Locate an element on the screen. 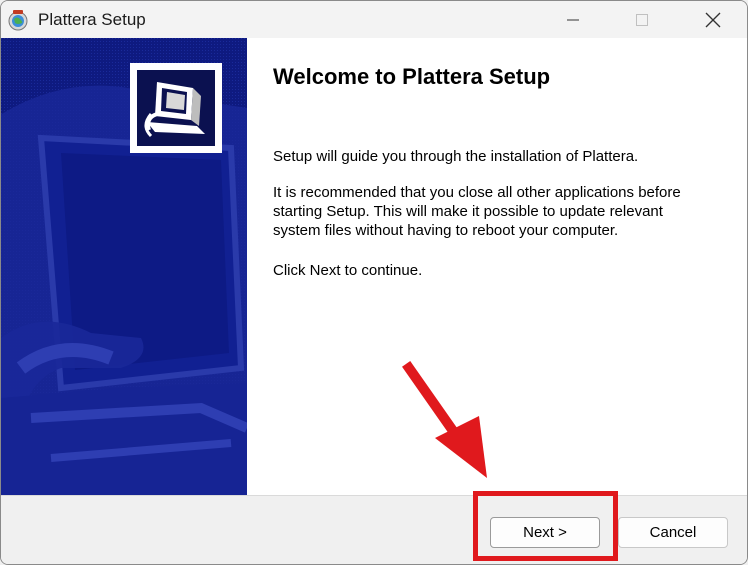 This screenshot has height=565, width=748. minimize-icon is located at coordinates (573, 19).